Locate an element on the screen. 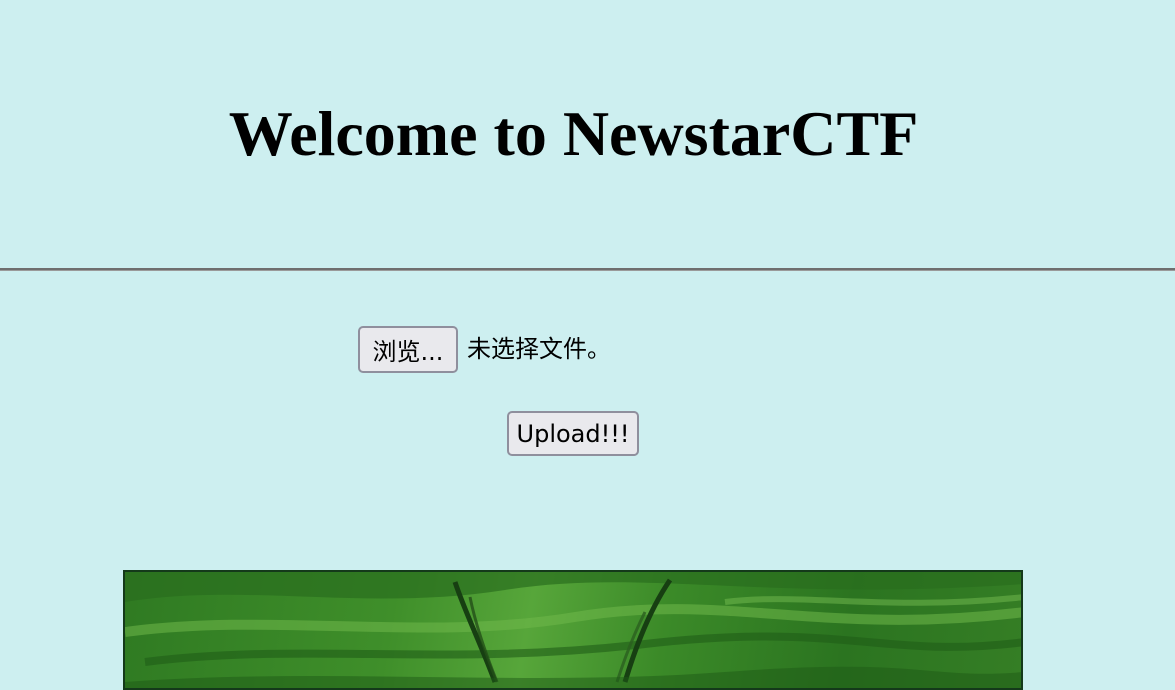  upload-button: Upload!!! is located at coordinates (573, 433).